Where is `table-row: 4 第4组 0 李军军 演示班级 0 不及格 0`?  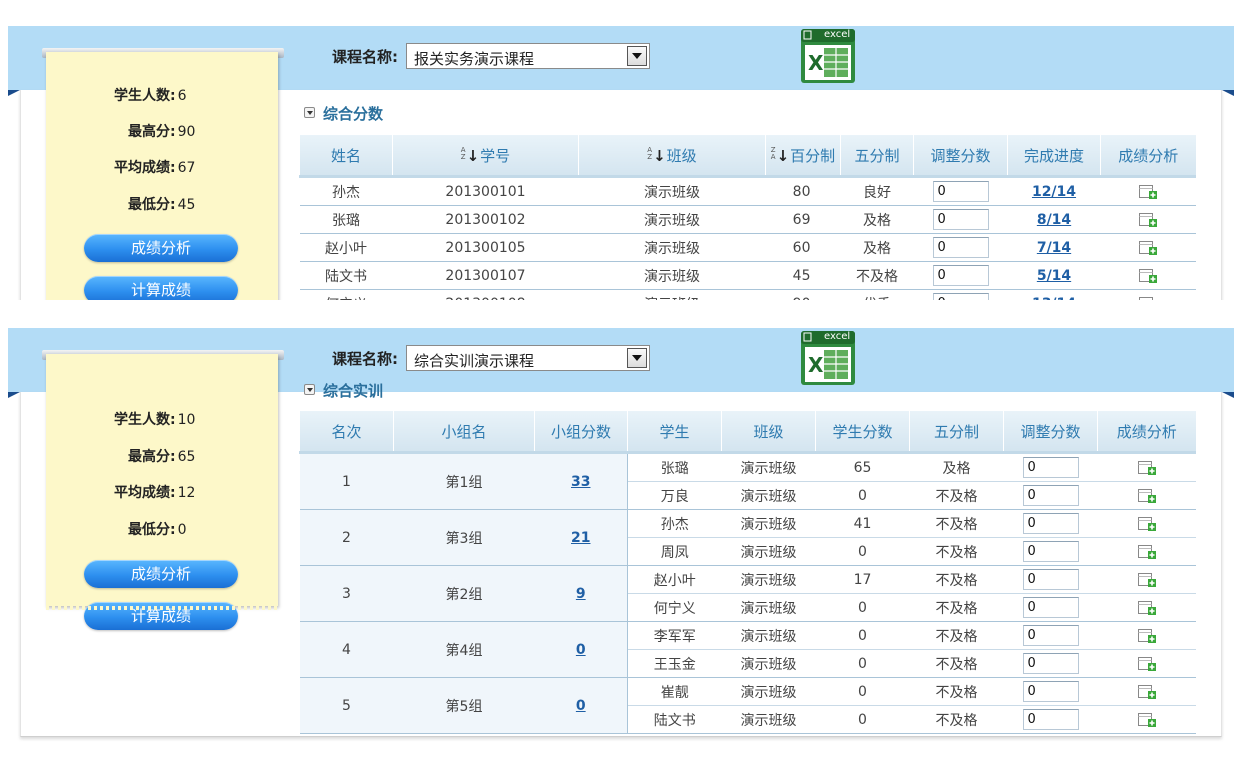
table-row: 4 第4组 0 李军军 演示班级 0 不及格 0 is located at coordinates (747, 649).